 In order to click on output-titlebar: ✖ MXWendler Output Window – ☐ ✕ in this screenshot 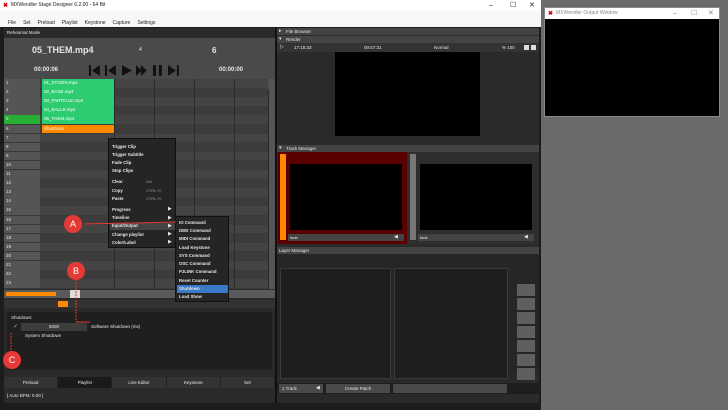, I will do `click(632, 13)`.